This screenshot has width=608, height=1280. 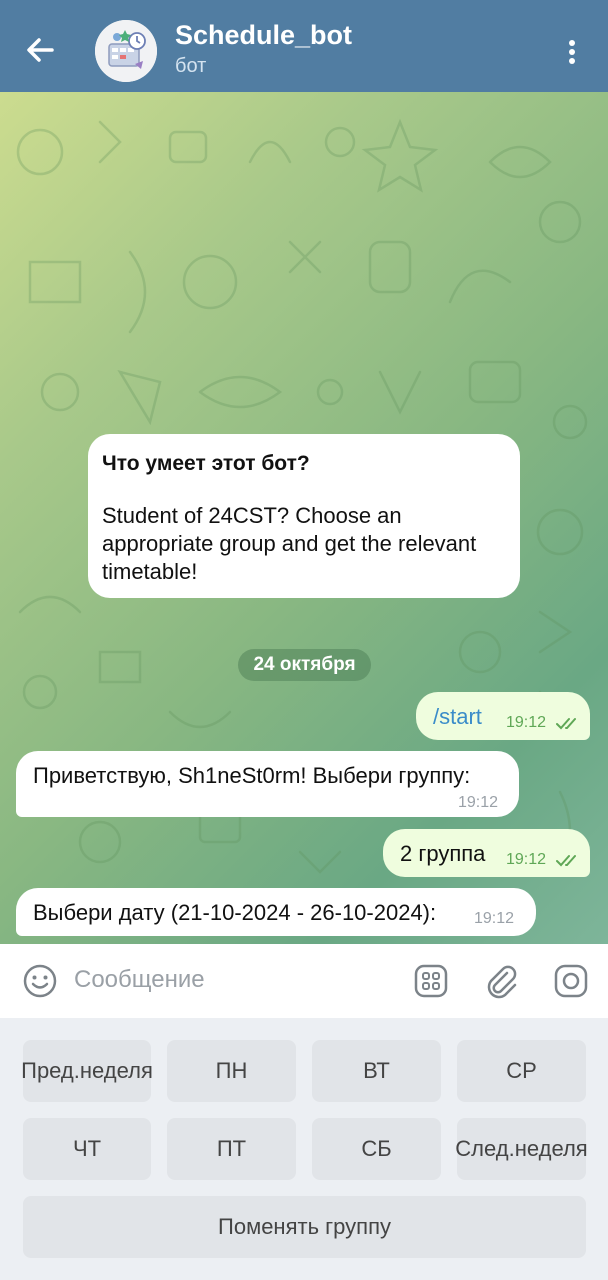 What do you see at coordinates (571, 981) in the screenshot?
I see `camera-icon` at bounding box center [571, 981].